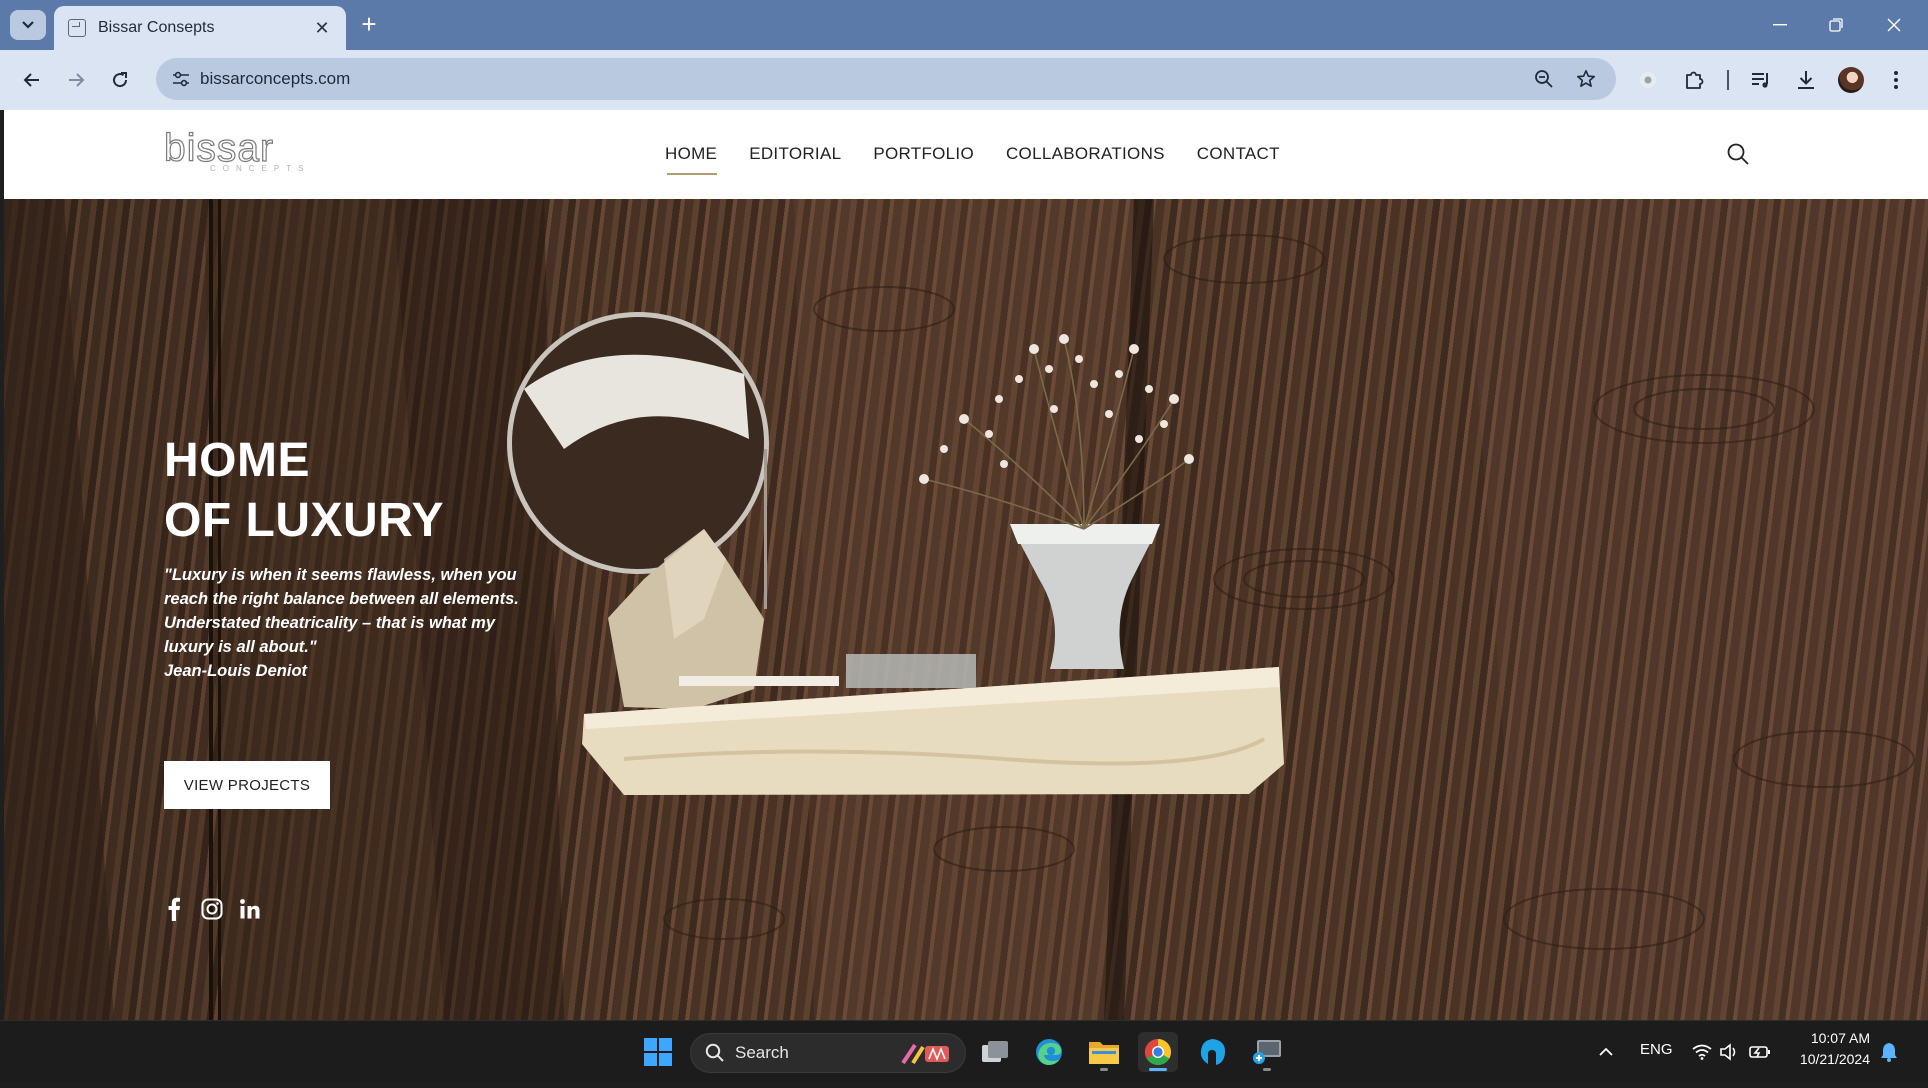 This screenshot has width=1928, height=1088. I want to click on wifi-status, so click(1702, 1052).